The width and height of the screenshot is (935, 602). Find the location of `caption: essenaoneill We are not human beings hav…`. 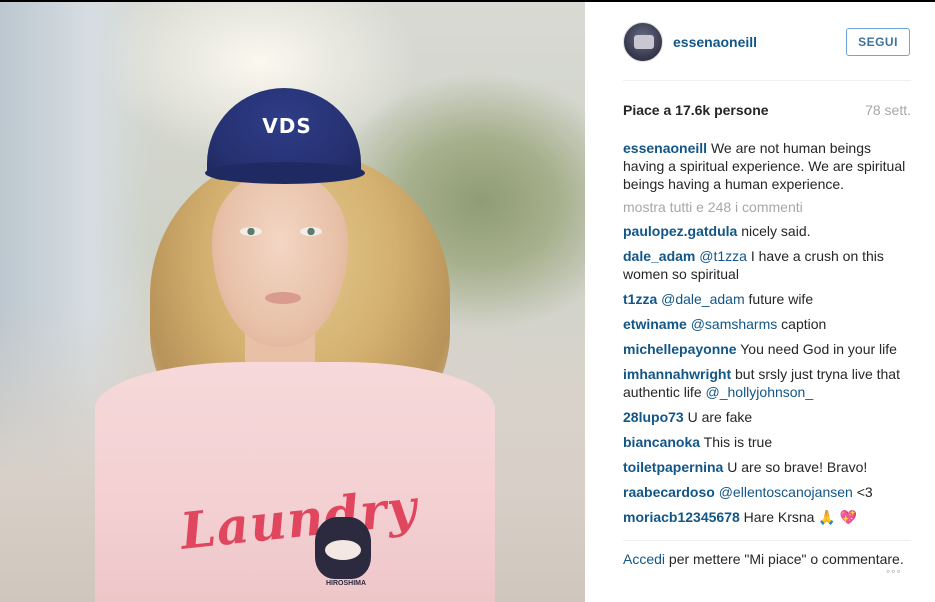

caption: essenaoneill We are not human beings hav… is located at coordinates (768, 166).